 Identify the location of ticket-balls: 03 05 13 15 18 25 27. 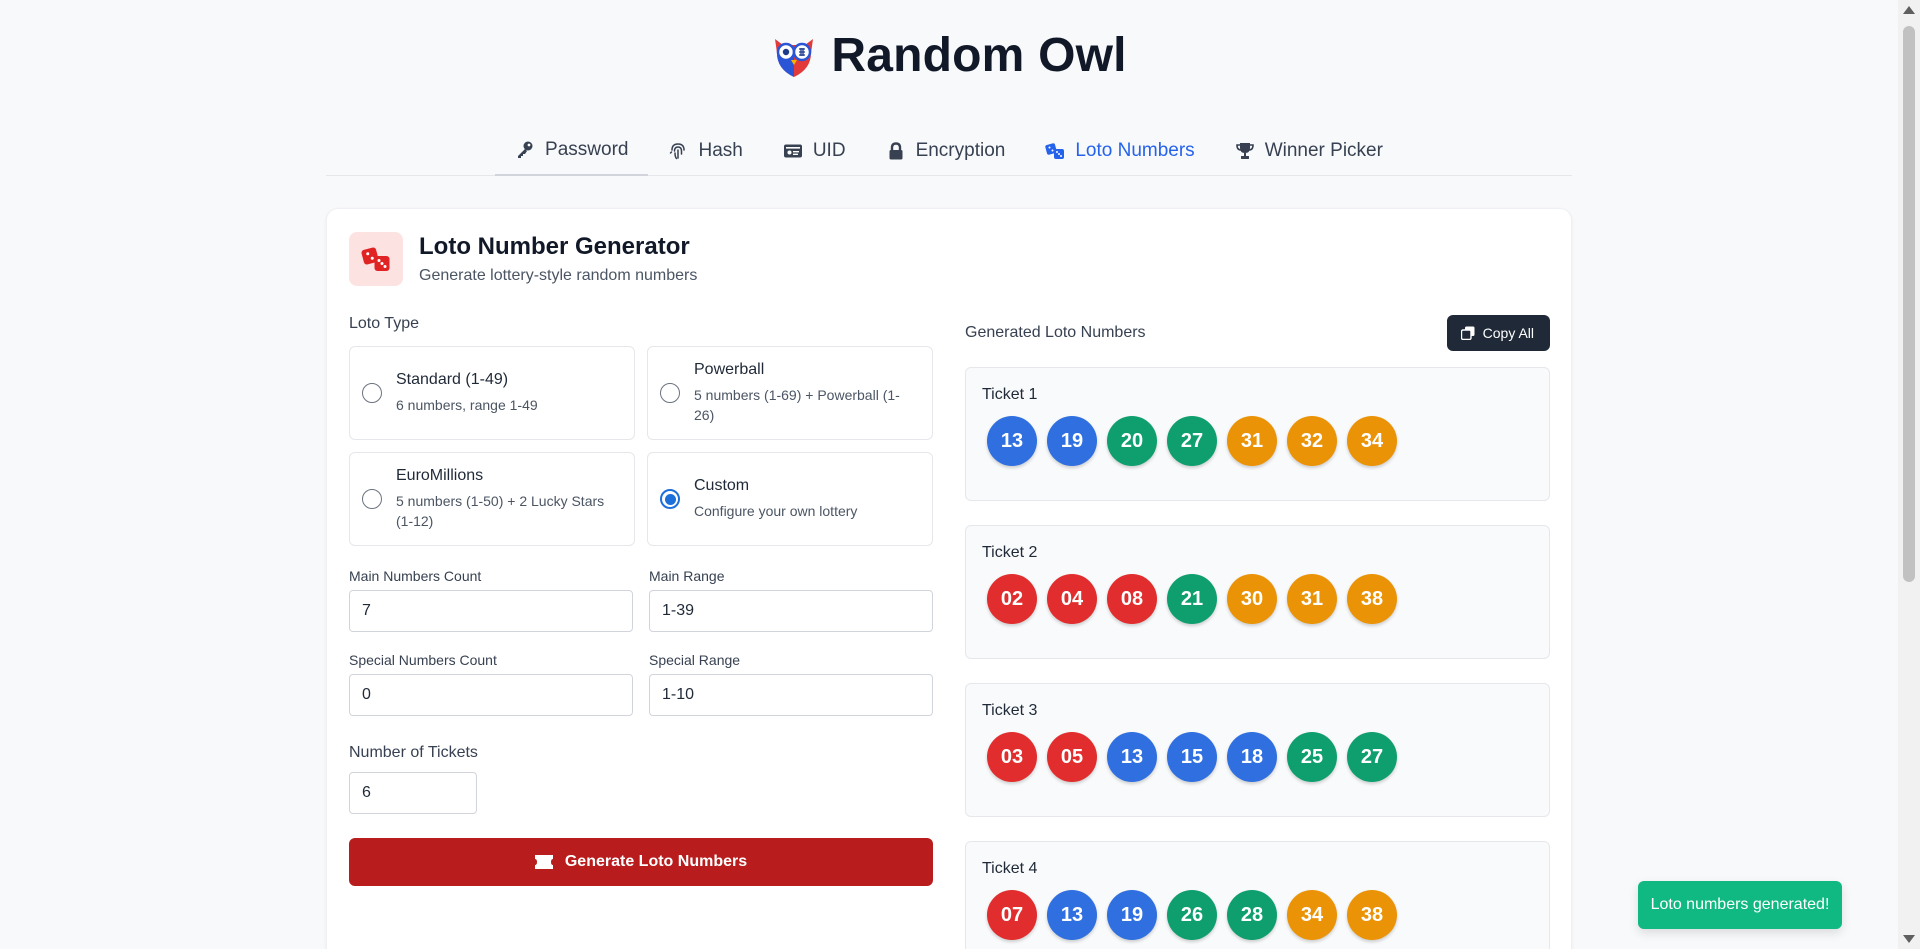
(1257, 757).